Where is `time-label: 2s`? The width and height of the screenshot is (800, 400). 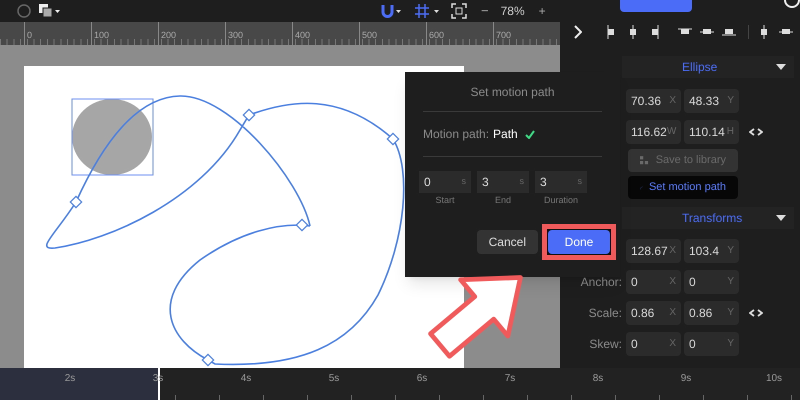 time-label: 2s is located at coordinates (70, 379).